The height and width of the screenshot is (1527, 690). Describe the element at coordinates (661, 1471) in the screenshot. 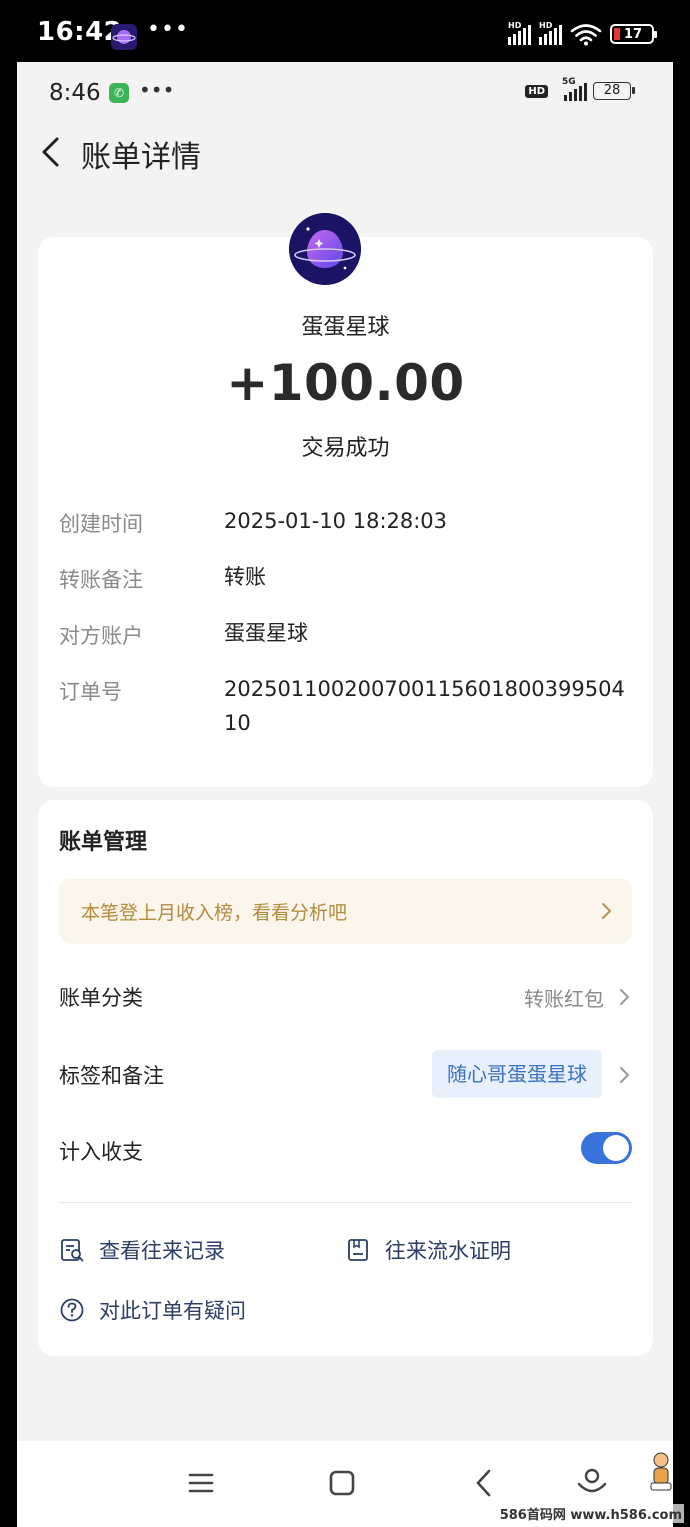

I see `watermark-figure-icon` at that location.